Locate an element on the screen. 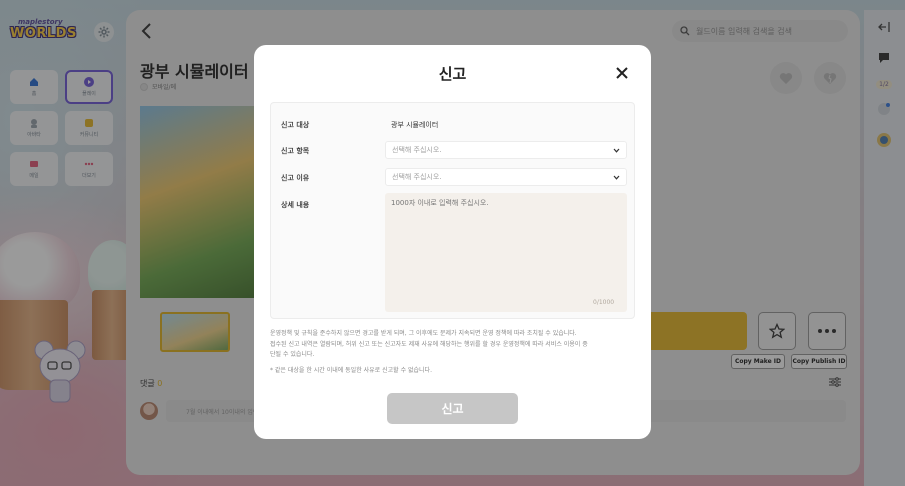 This screenshot has height=486, width=905. submit-report-button: 신고 is located at coordinates (452, 408).